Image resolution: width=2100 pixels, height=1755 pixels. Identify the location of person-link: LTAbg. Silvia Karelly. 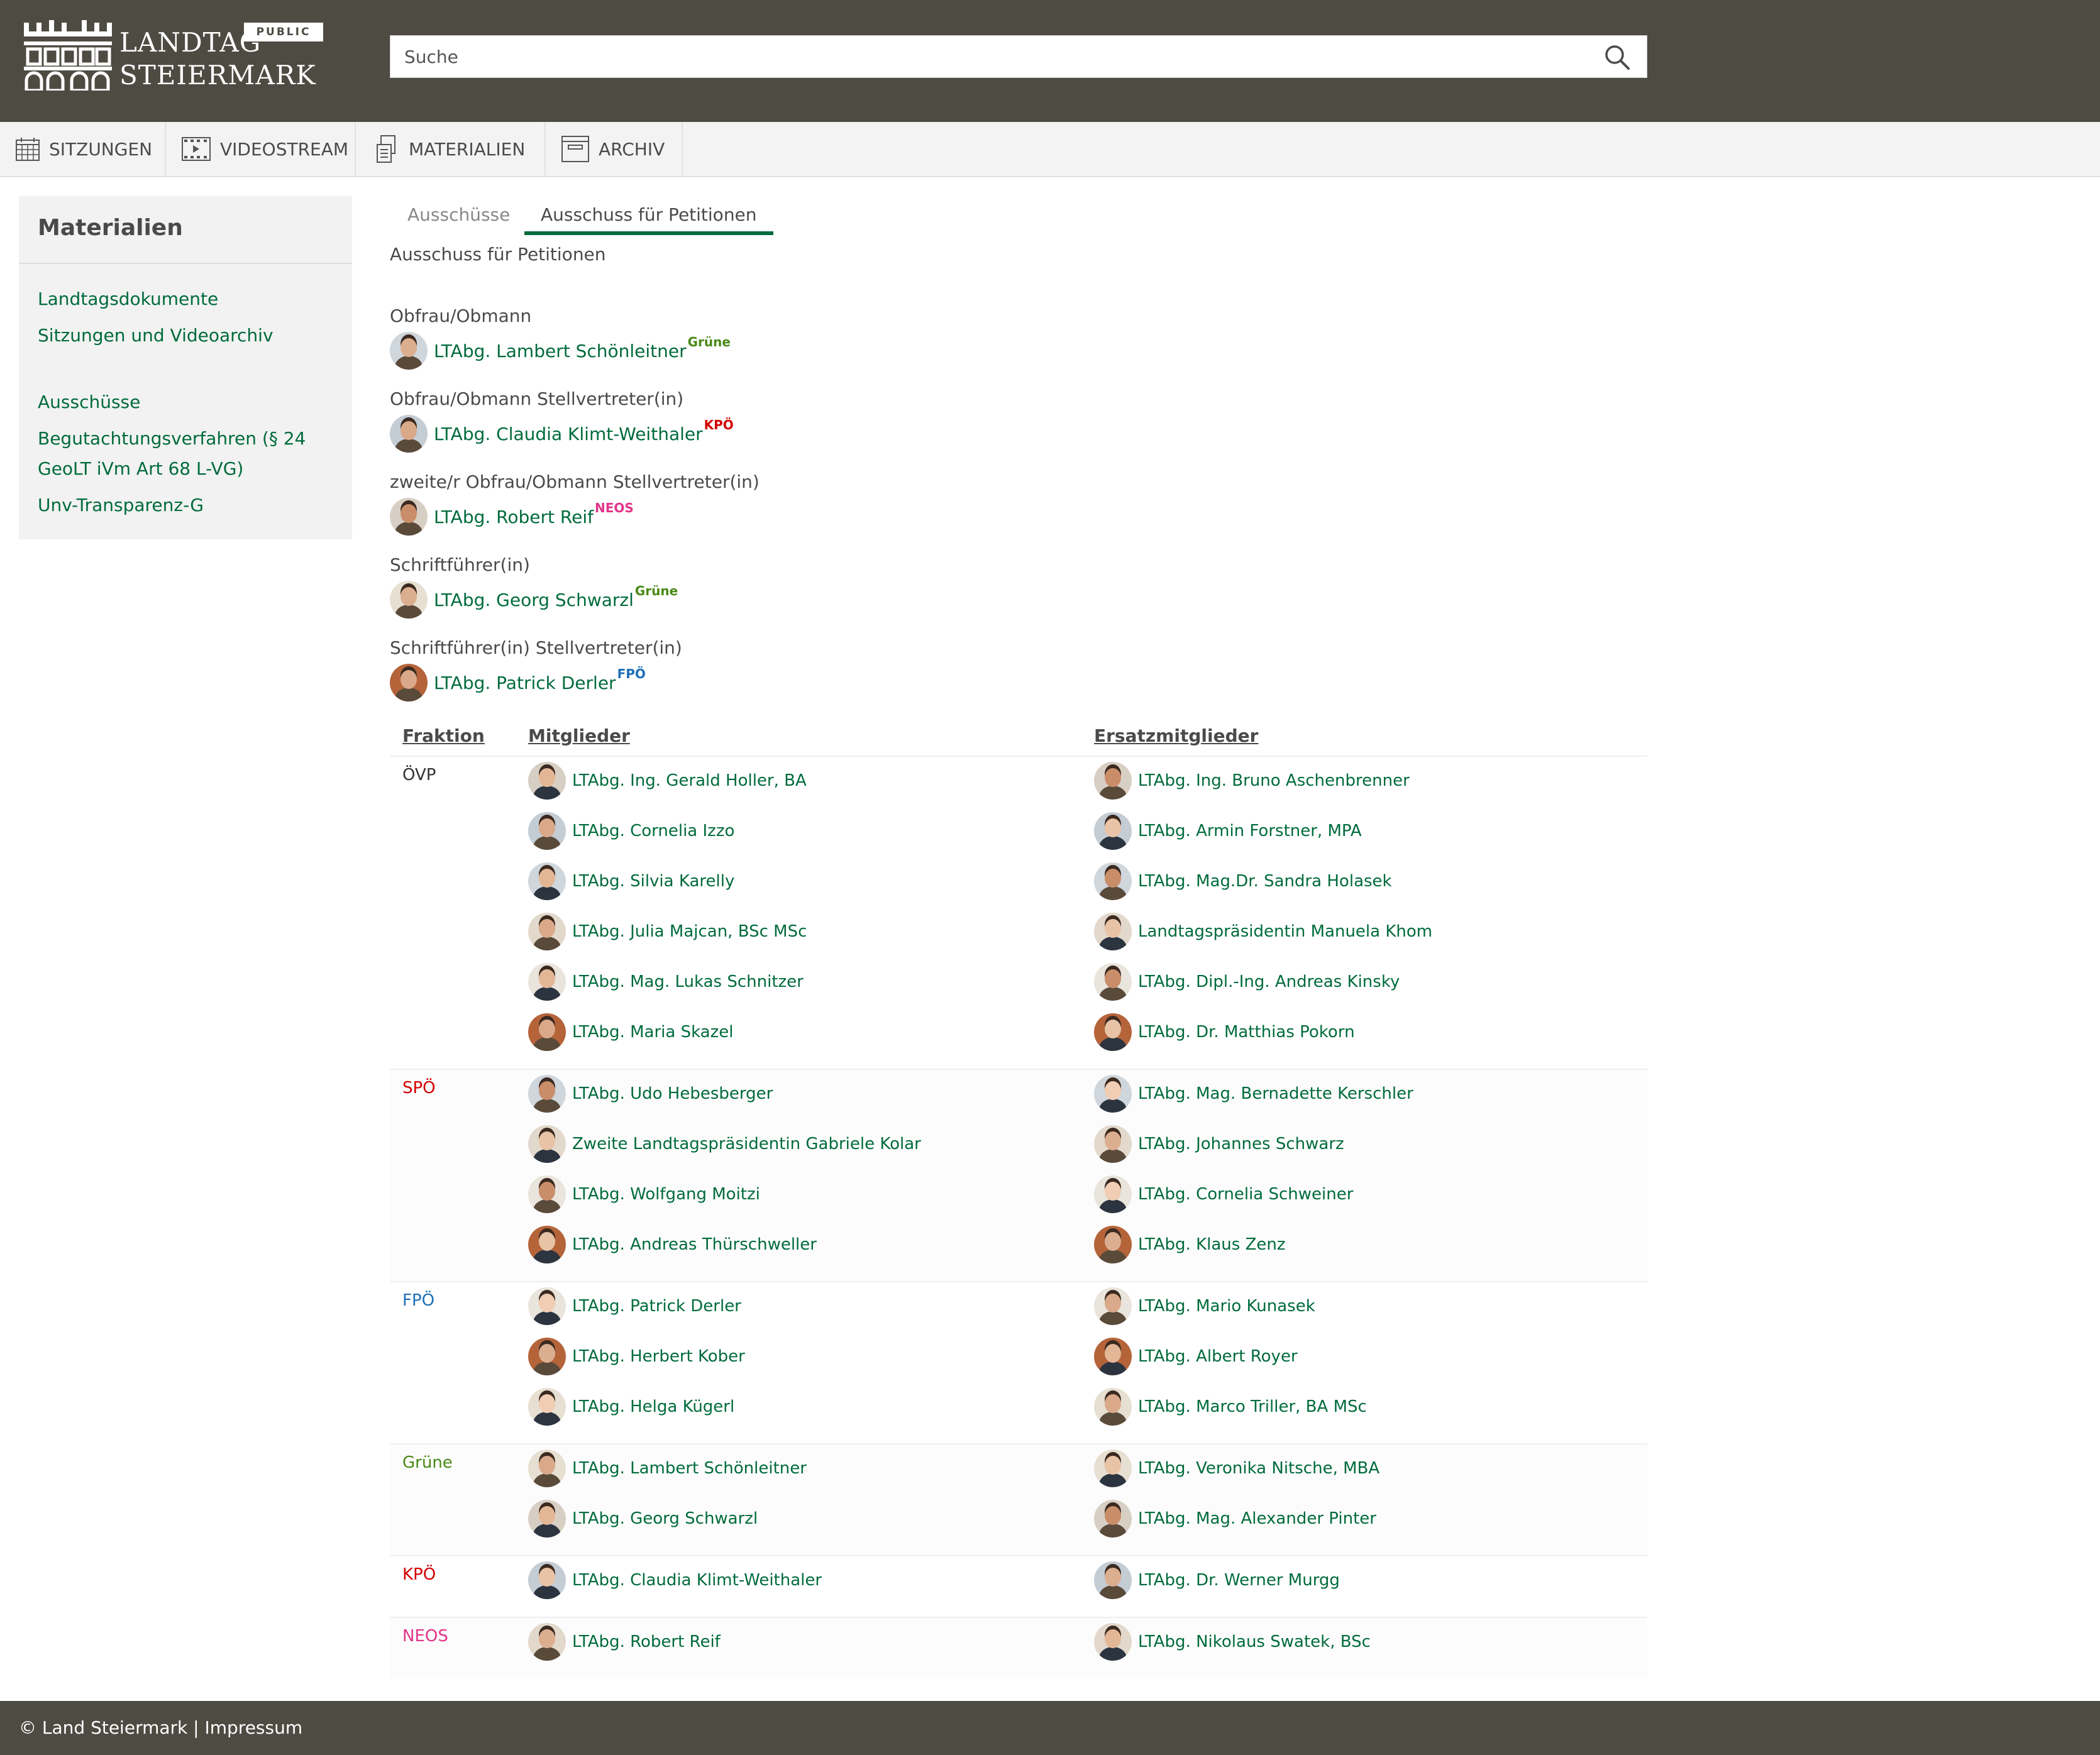
(653, 881).